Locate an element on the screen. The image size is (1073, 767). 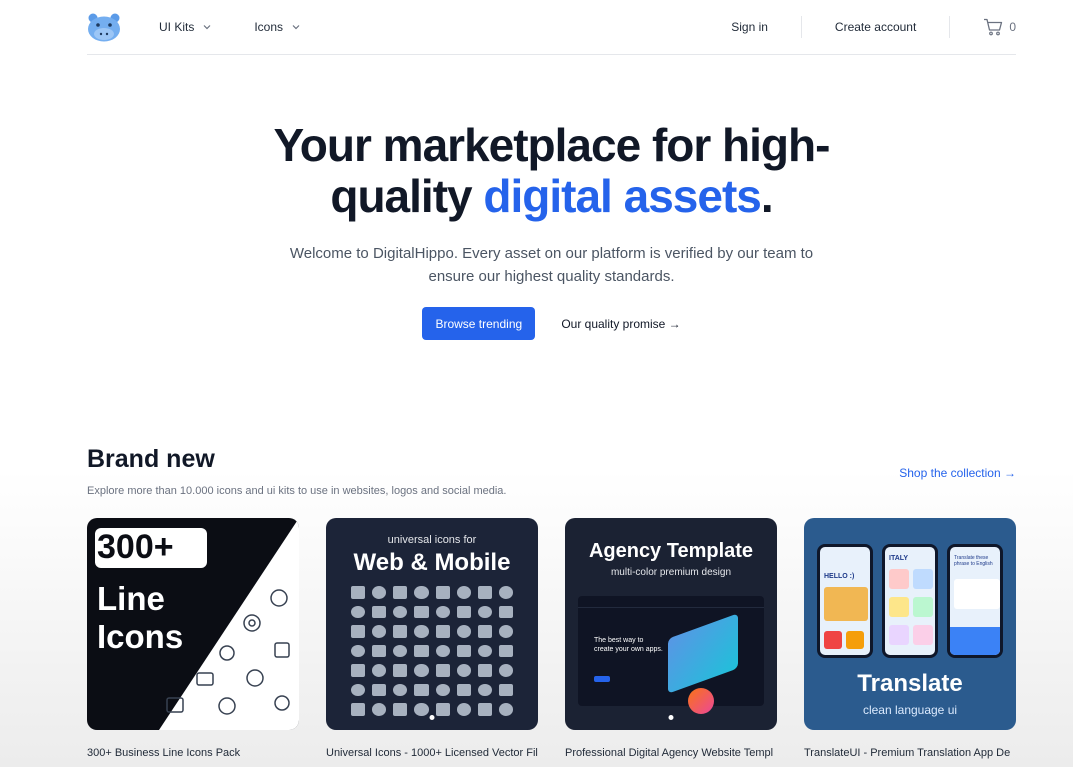
nav-actions: Sign in Create account 0 is located at coordinates (873, 27).